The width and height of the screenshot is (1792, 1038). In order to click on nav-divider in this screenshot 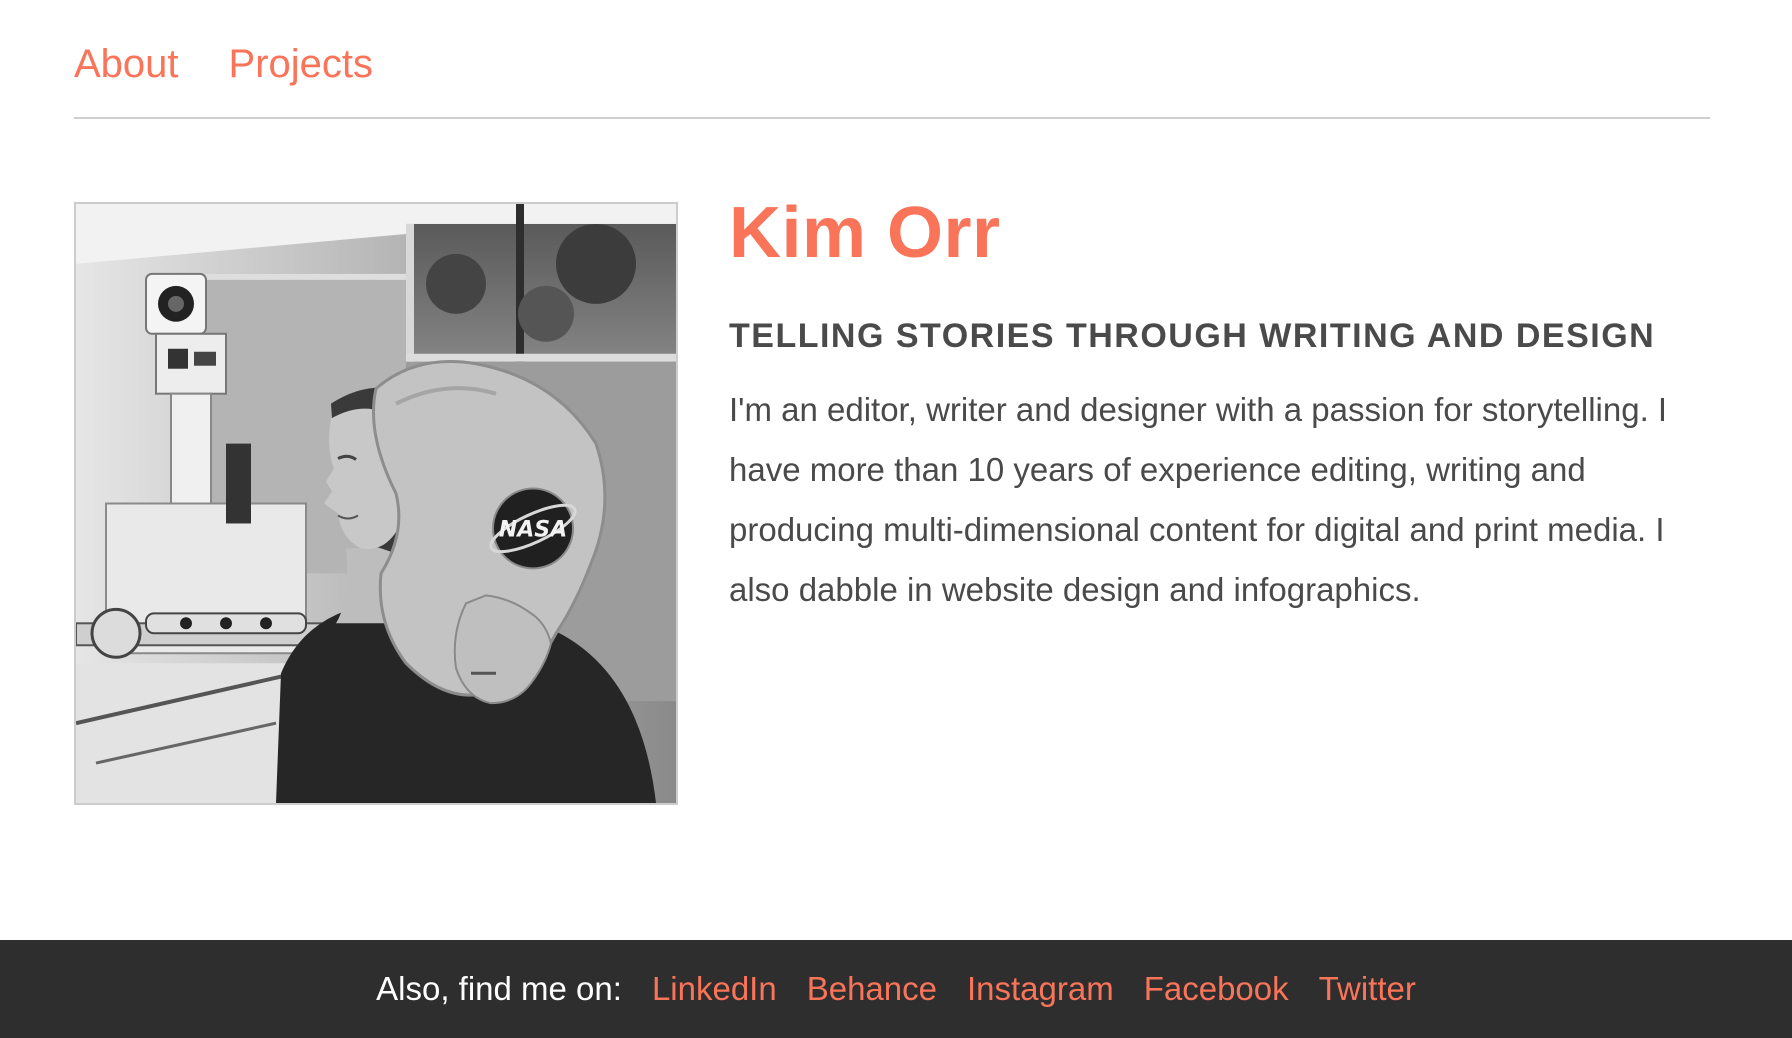, I will do `click(892, 118)`.